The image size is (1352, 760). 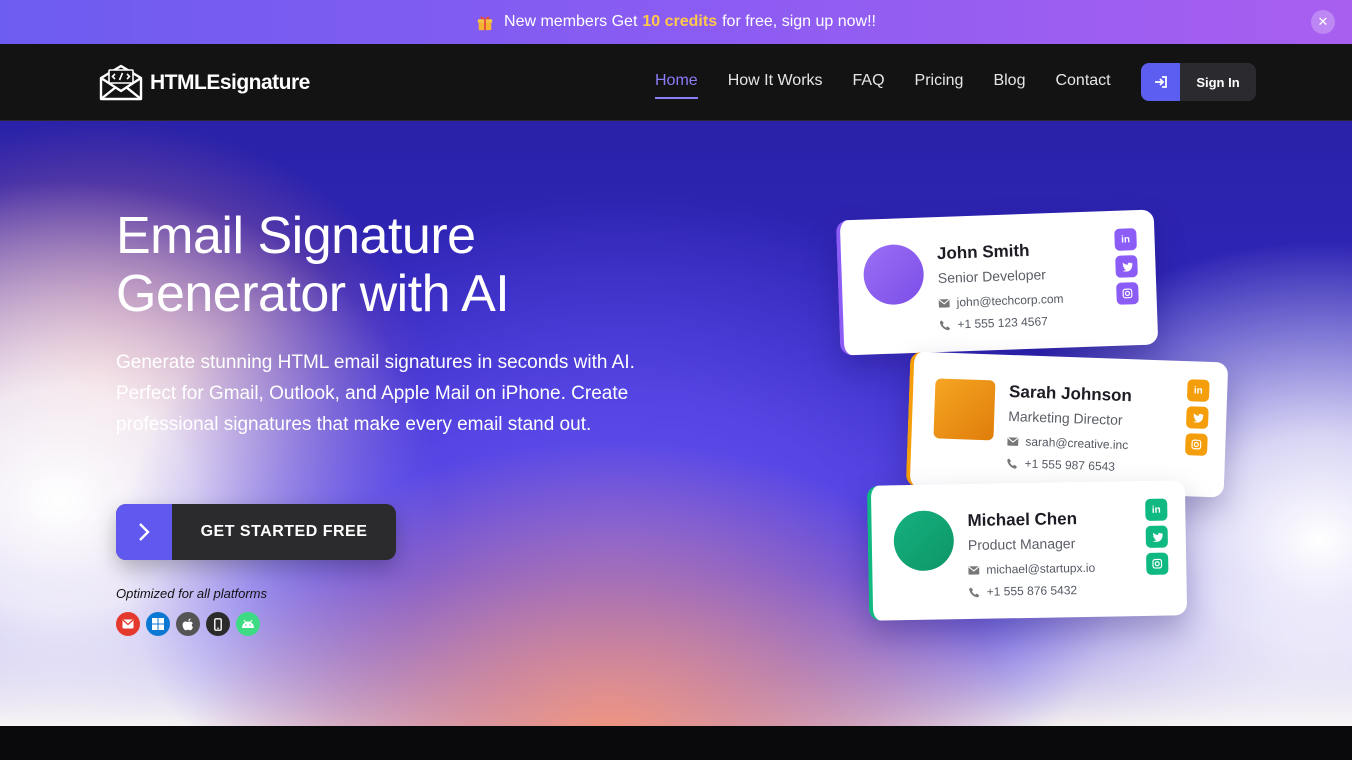 I want to click on get-started-label: GET STARTED FREE, so click(x=284, y=531).